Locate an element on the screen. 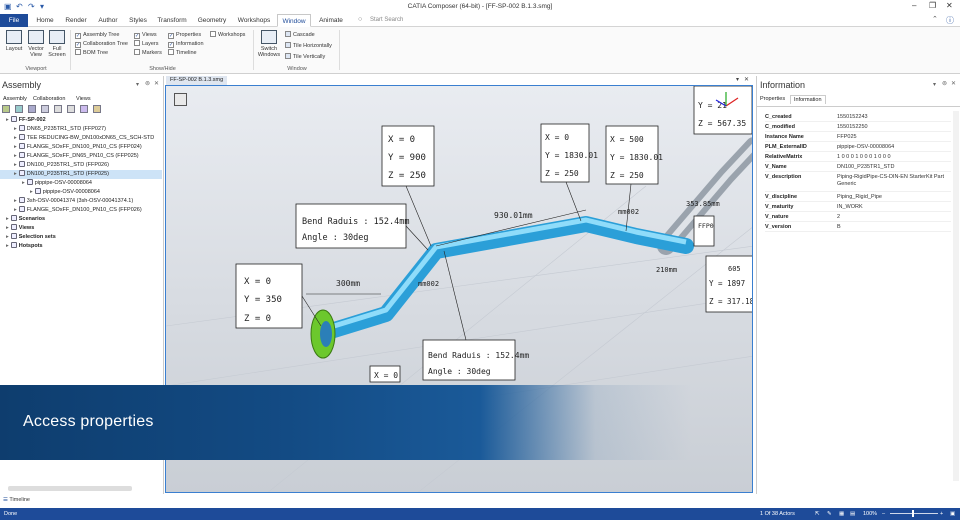  property-row: V_nature 2 is located at coordinates (858, 217).